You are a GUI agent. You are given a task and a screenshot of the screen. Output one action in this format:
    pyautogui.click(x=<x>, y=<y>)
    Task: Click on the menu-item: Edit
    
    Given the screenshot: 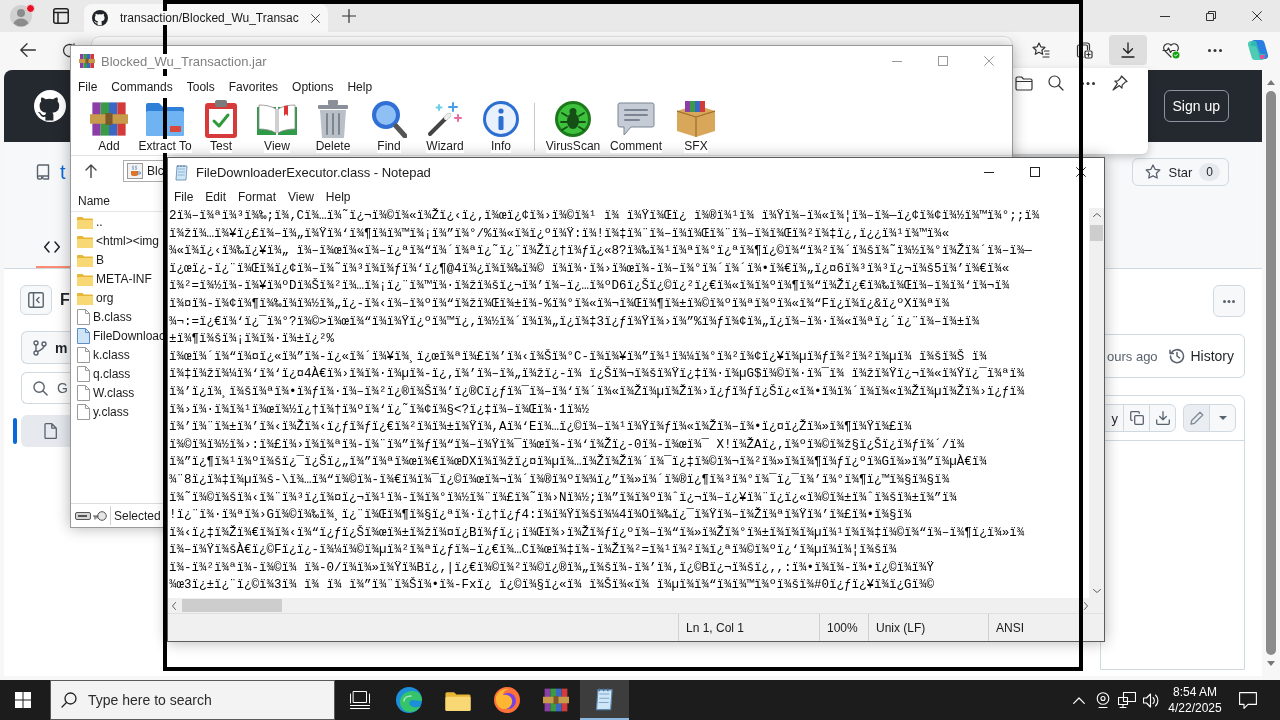 What is the action you would take?
    pyautogui.click(x=216, y=197)
    